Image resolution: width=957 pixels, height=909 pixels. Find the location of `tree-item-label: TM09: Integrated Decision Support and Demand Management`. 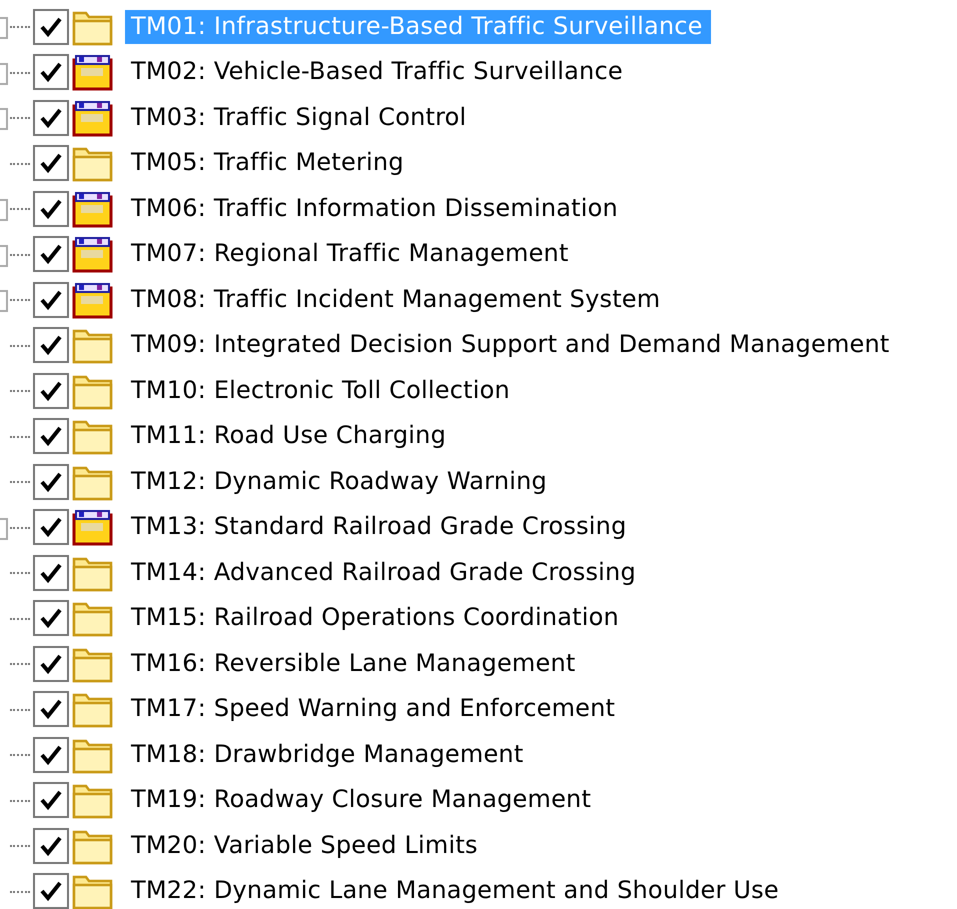

tree-item-label: TM09: Integrated Decision Support and Demand Management is located at coordinates (511, 345).